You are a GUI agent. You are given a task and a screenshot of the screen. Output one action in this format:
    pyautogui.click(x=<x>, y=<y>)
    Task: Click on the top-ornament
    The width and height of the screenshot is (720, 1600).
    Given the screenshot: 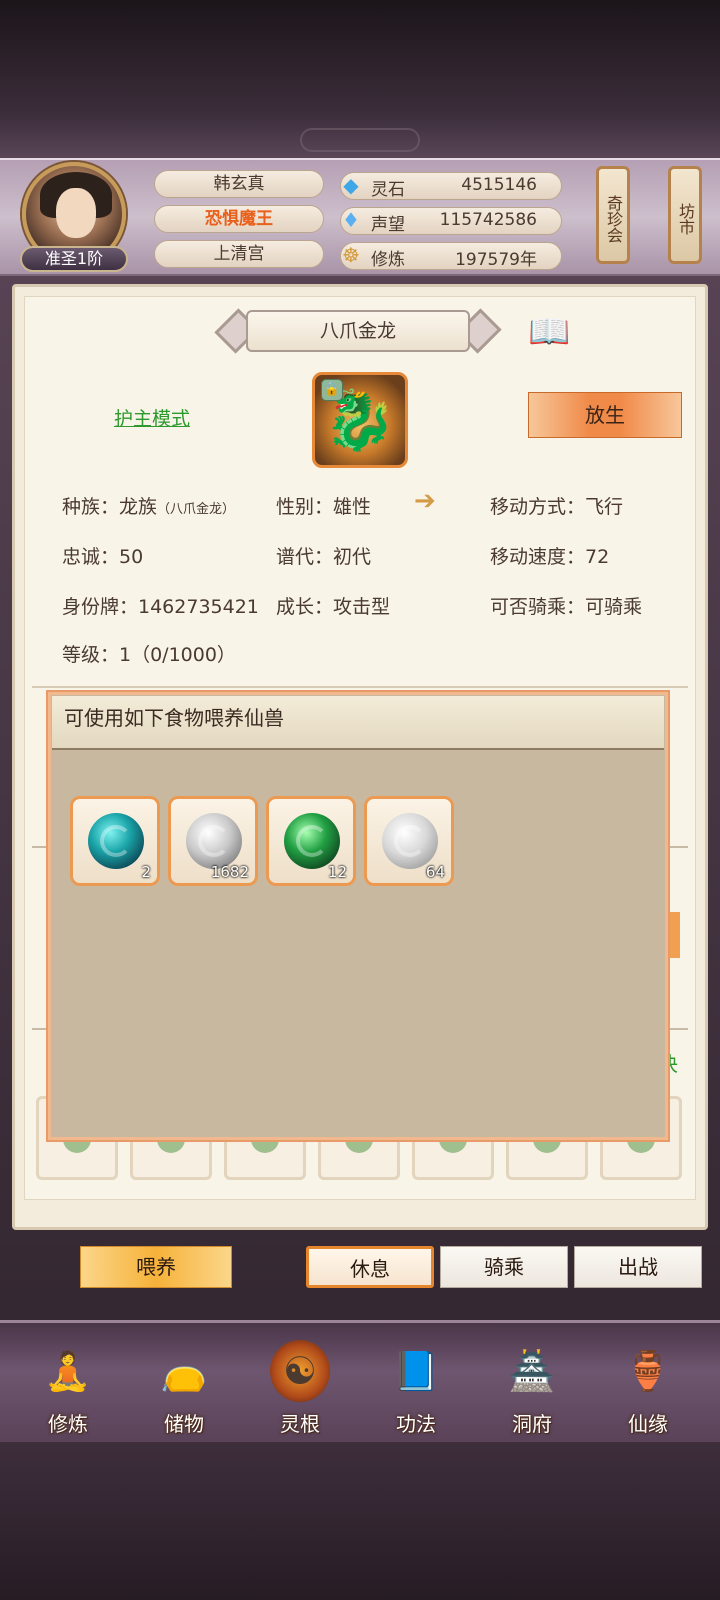 What is the action you would take?
    pyautogui.click(x=360, y=140)
    